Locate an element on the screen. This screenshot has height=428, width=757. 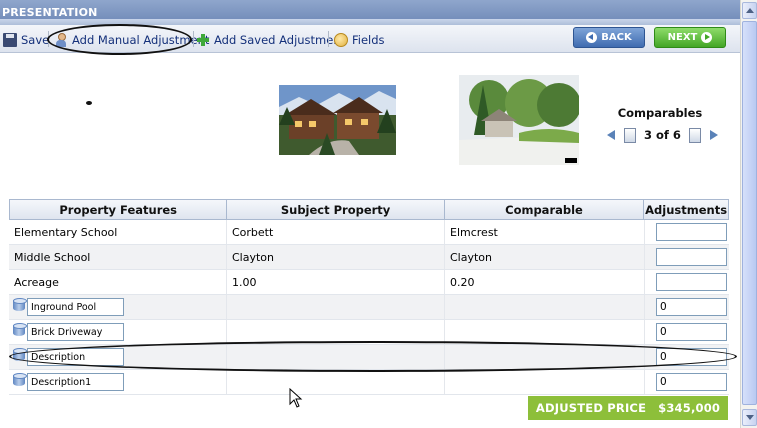
fields-button: Fields is located at coordinates (359, 40).